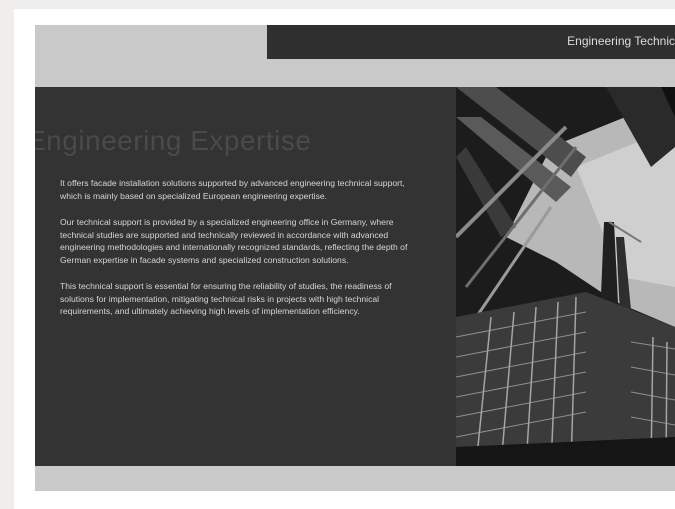 The height and width of the screenshot is (509, 675). Describe the element at coordinates (173, 140) in the screenshot. I see `section-heading: Engineering Expertise` at that location.